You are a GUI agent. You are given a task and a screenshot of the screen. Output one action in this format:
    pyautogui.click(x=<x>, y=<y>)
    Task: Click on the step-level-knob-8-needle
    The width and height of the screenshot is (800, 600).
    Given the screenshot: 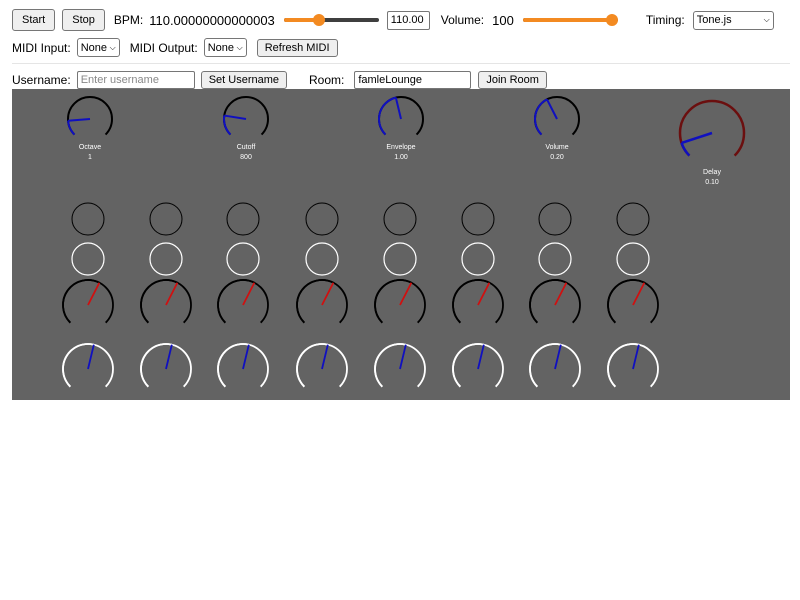 What is the action you would take?
    pyautogui.click(x=636, y=357)
    